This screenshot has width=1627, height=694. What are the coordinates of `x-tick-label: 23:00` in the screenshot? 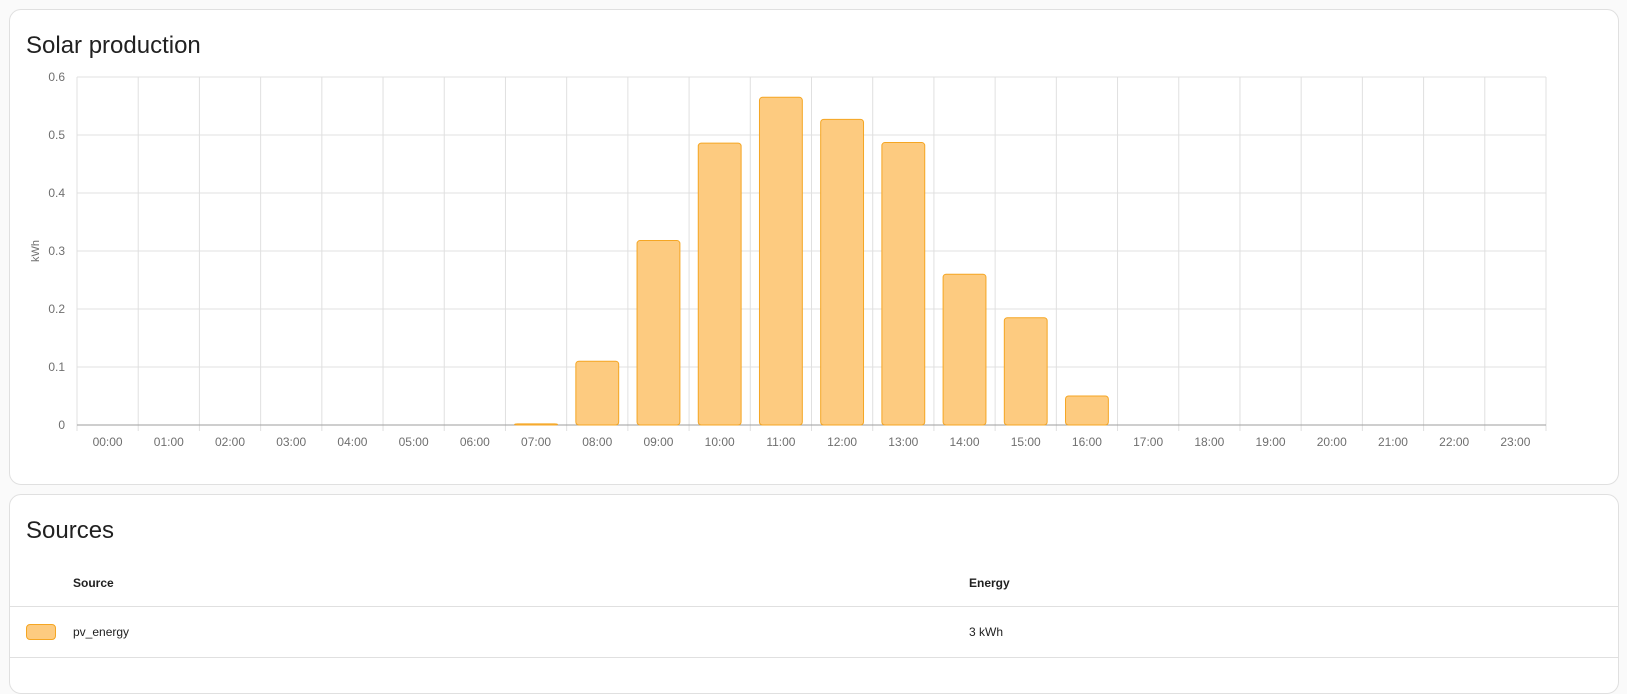 It's located at (1515, 442).